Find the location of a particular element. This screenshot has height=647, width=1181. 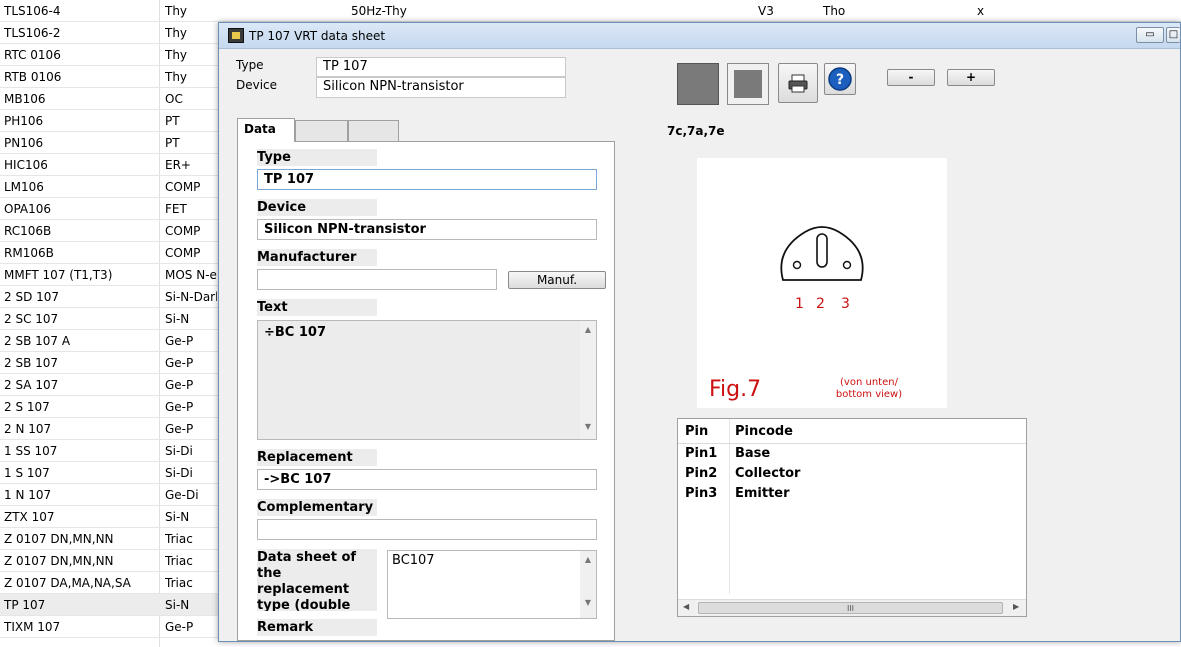

field-label-replacement: Replacement is located at coordinates (317, 457).